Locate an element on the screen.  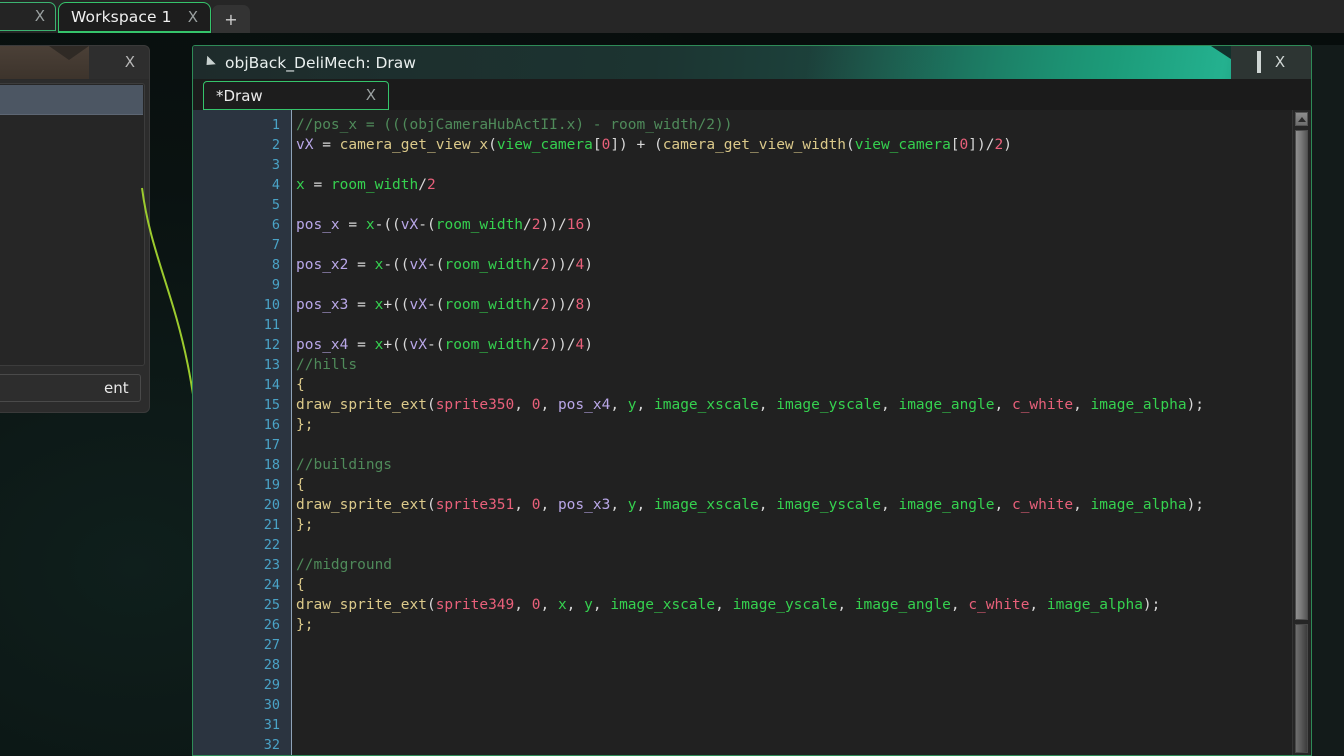
line-number: 17 is located at coordinates (271, 445).